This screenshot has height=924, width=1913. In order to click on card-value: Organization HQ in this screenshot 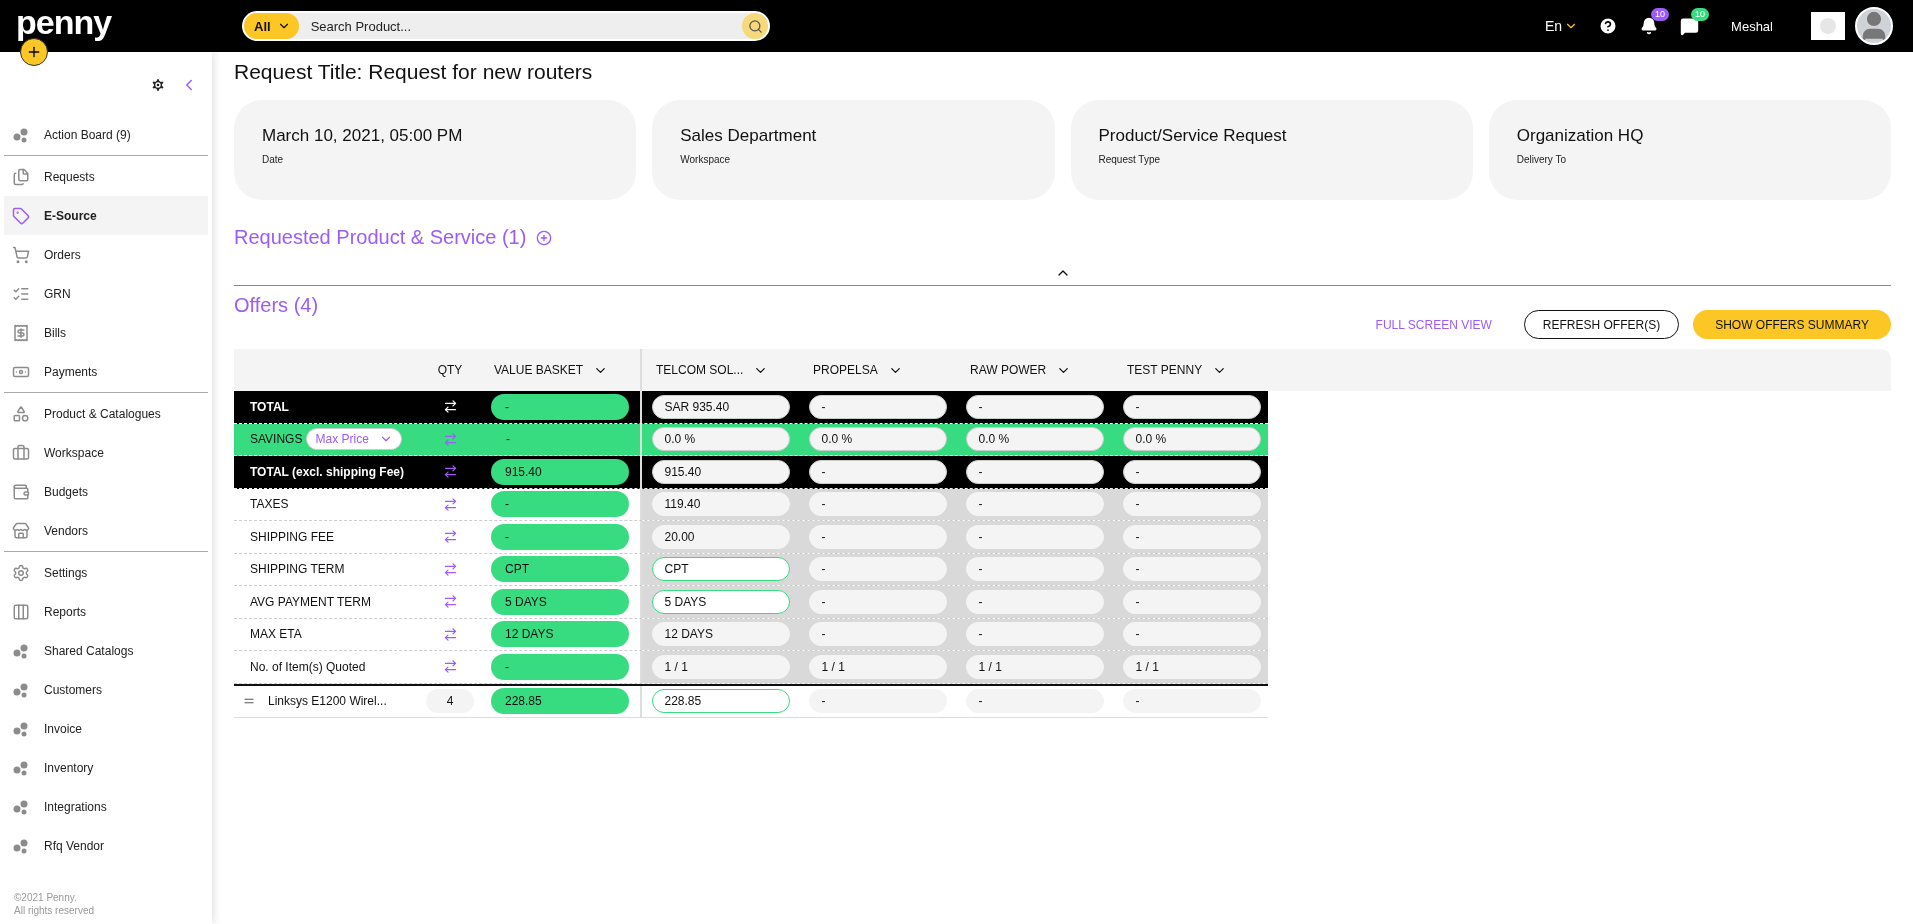, I will do `click(1580, 136)`.